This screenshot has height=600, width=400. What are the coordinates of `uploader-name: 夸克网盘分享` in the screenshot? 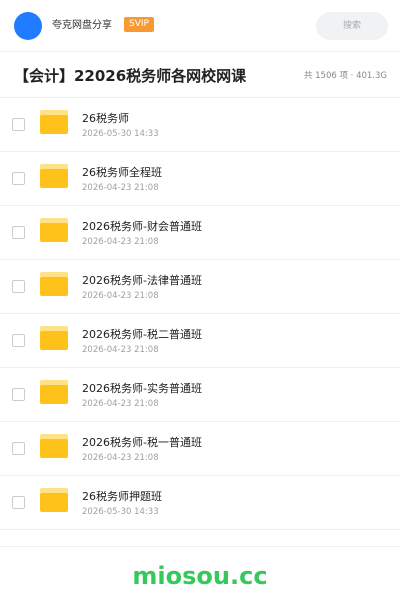 It's located at (82, 26).